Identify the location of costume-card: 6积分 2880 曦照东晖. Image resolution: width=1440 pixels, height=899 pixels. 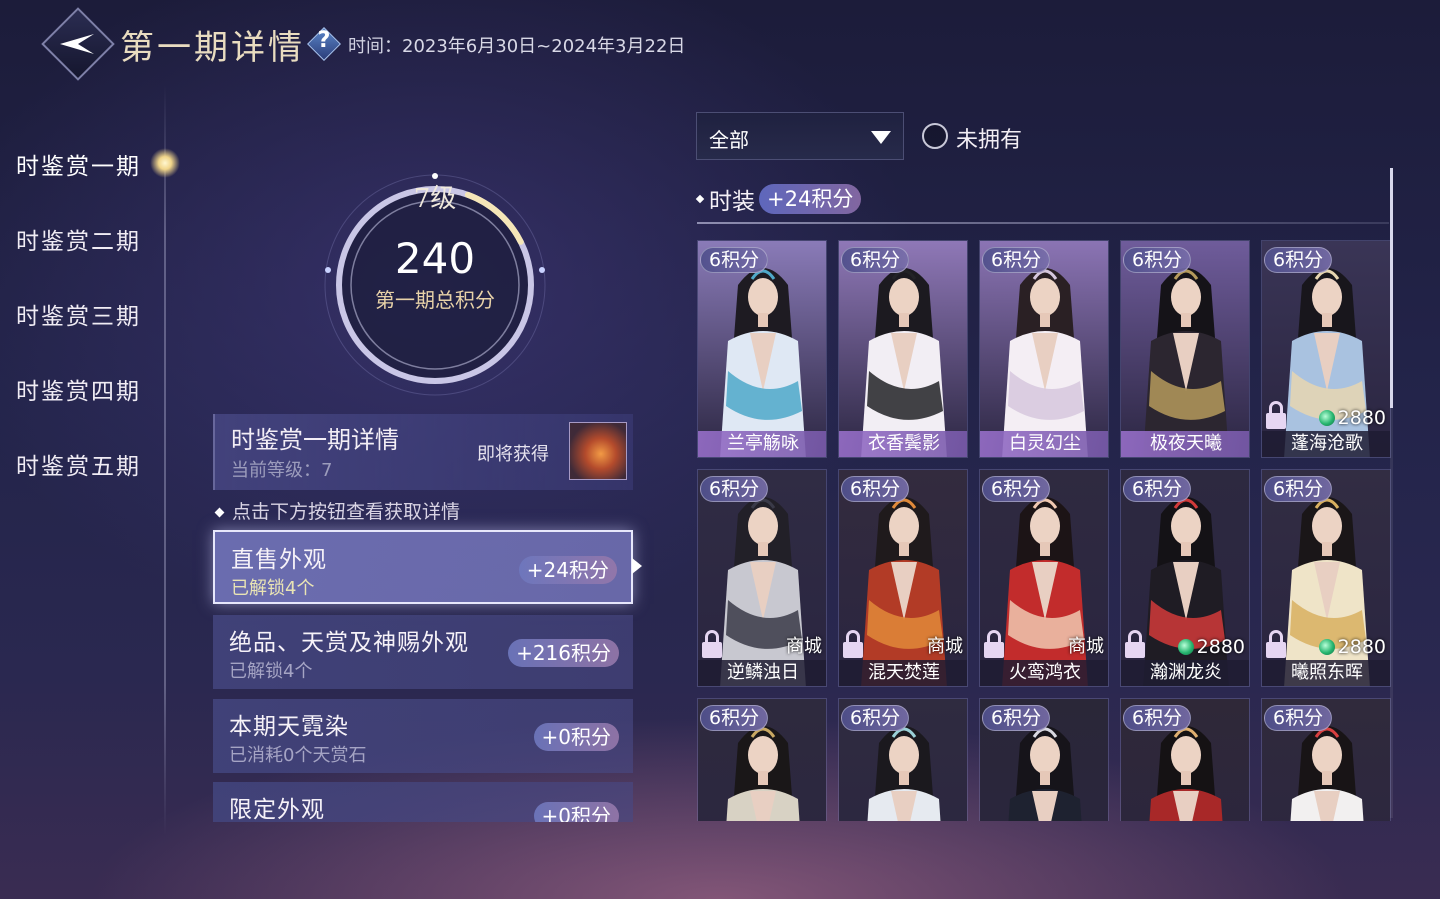
(1326, 578).